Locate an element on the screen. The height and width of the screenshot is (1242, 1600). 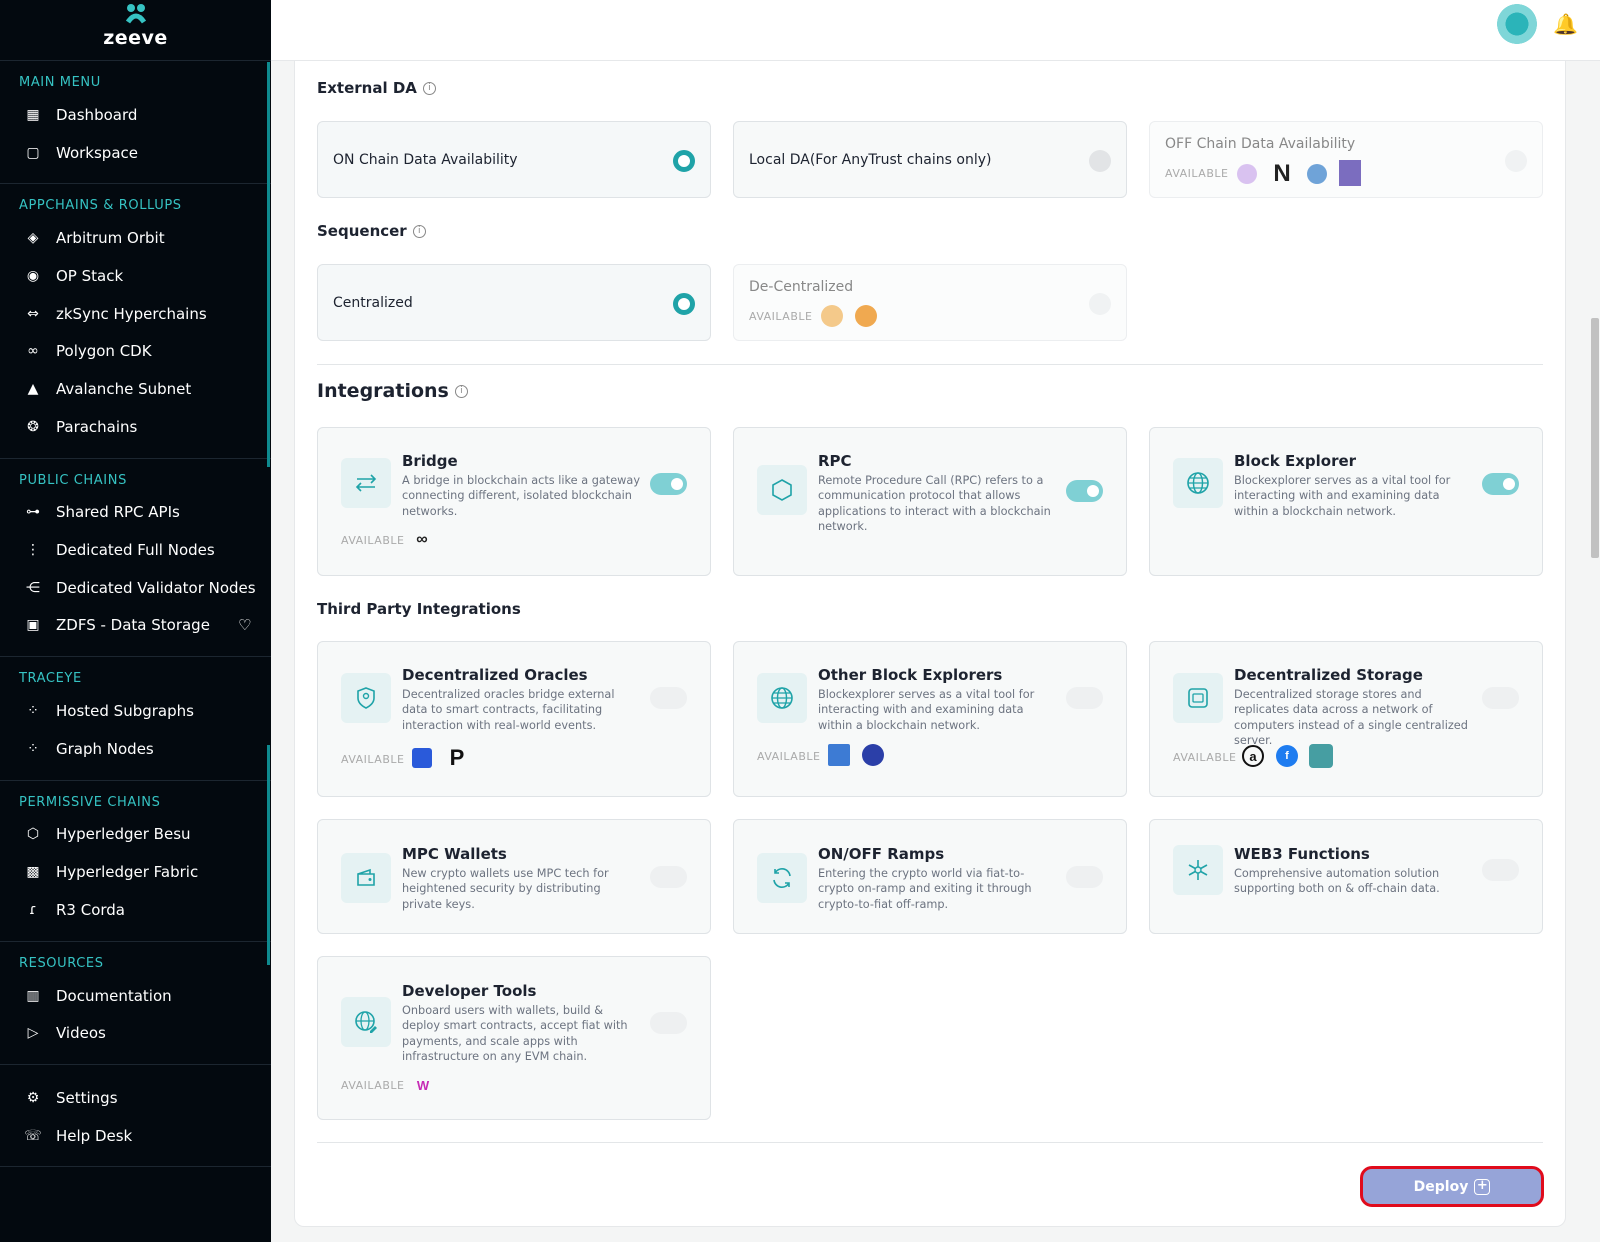
sidebar-section: RESOURCES ▥ Documentation ▷ Videos is located at coordinates (135, 1004).